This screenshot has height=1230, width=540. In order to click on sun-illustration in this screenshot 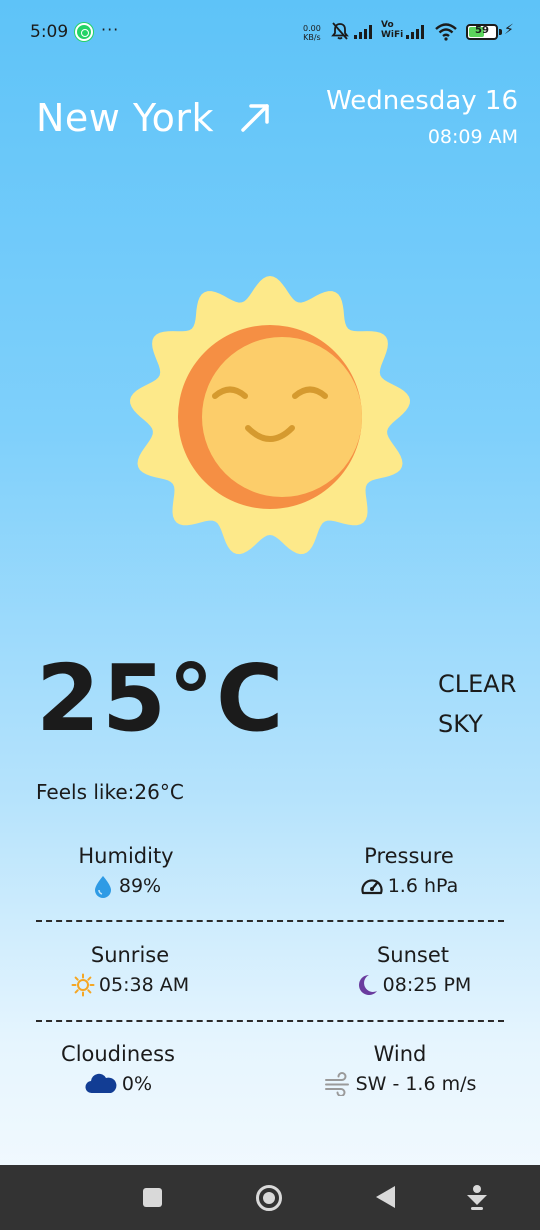, I will do `click(270, 415)`.